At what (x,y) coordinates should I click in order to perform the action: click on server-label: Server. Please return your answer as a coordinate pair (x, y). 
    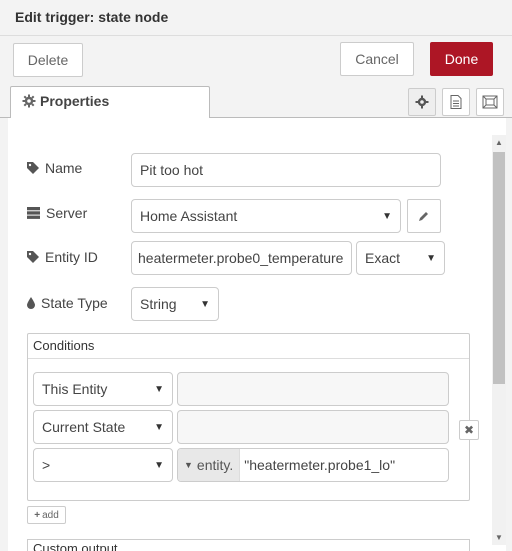
    Looking at the image, I should click on (67, 213).